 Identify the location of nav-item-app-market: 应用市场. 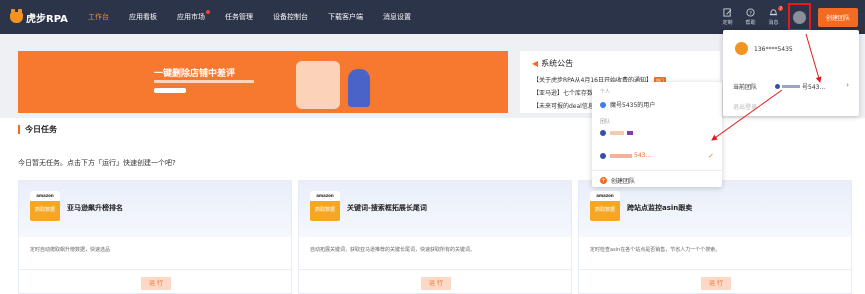
(193, 16).